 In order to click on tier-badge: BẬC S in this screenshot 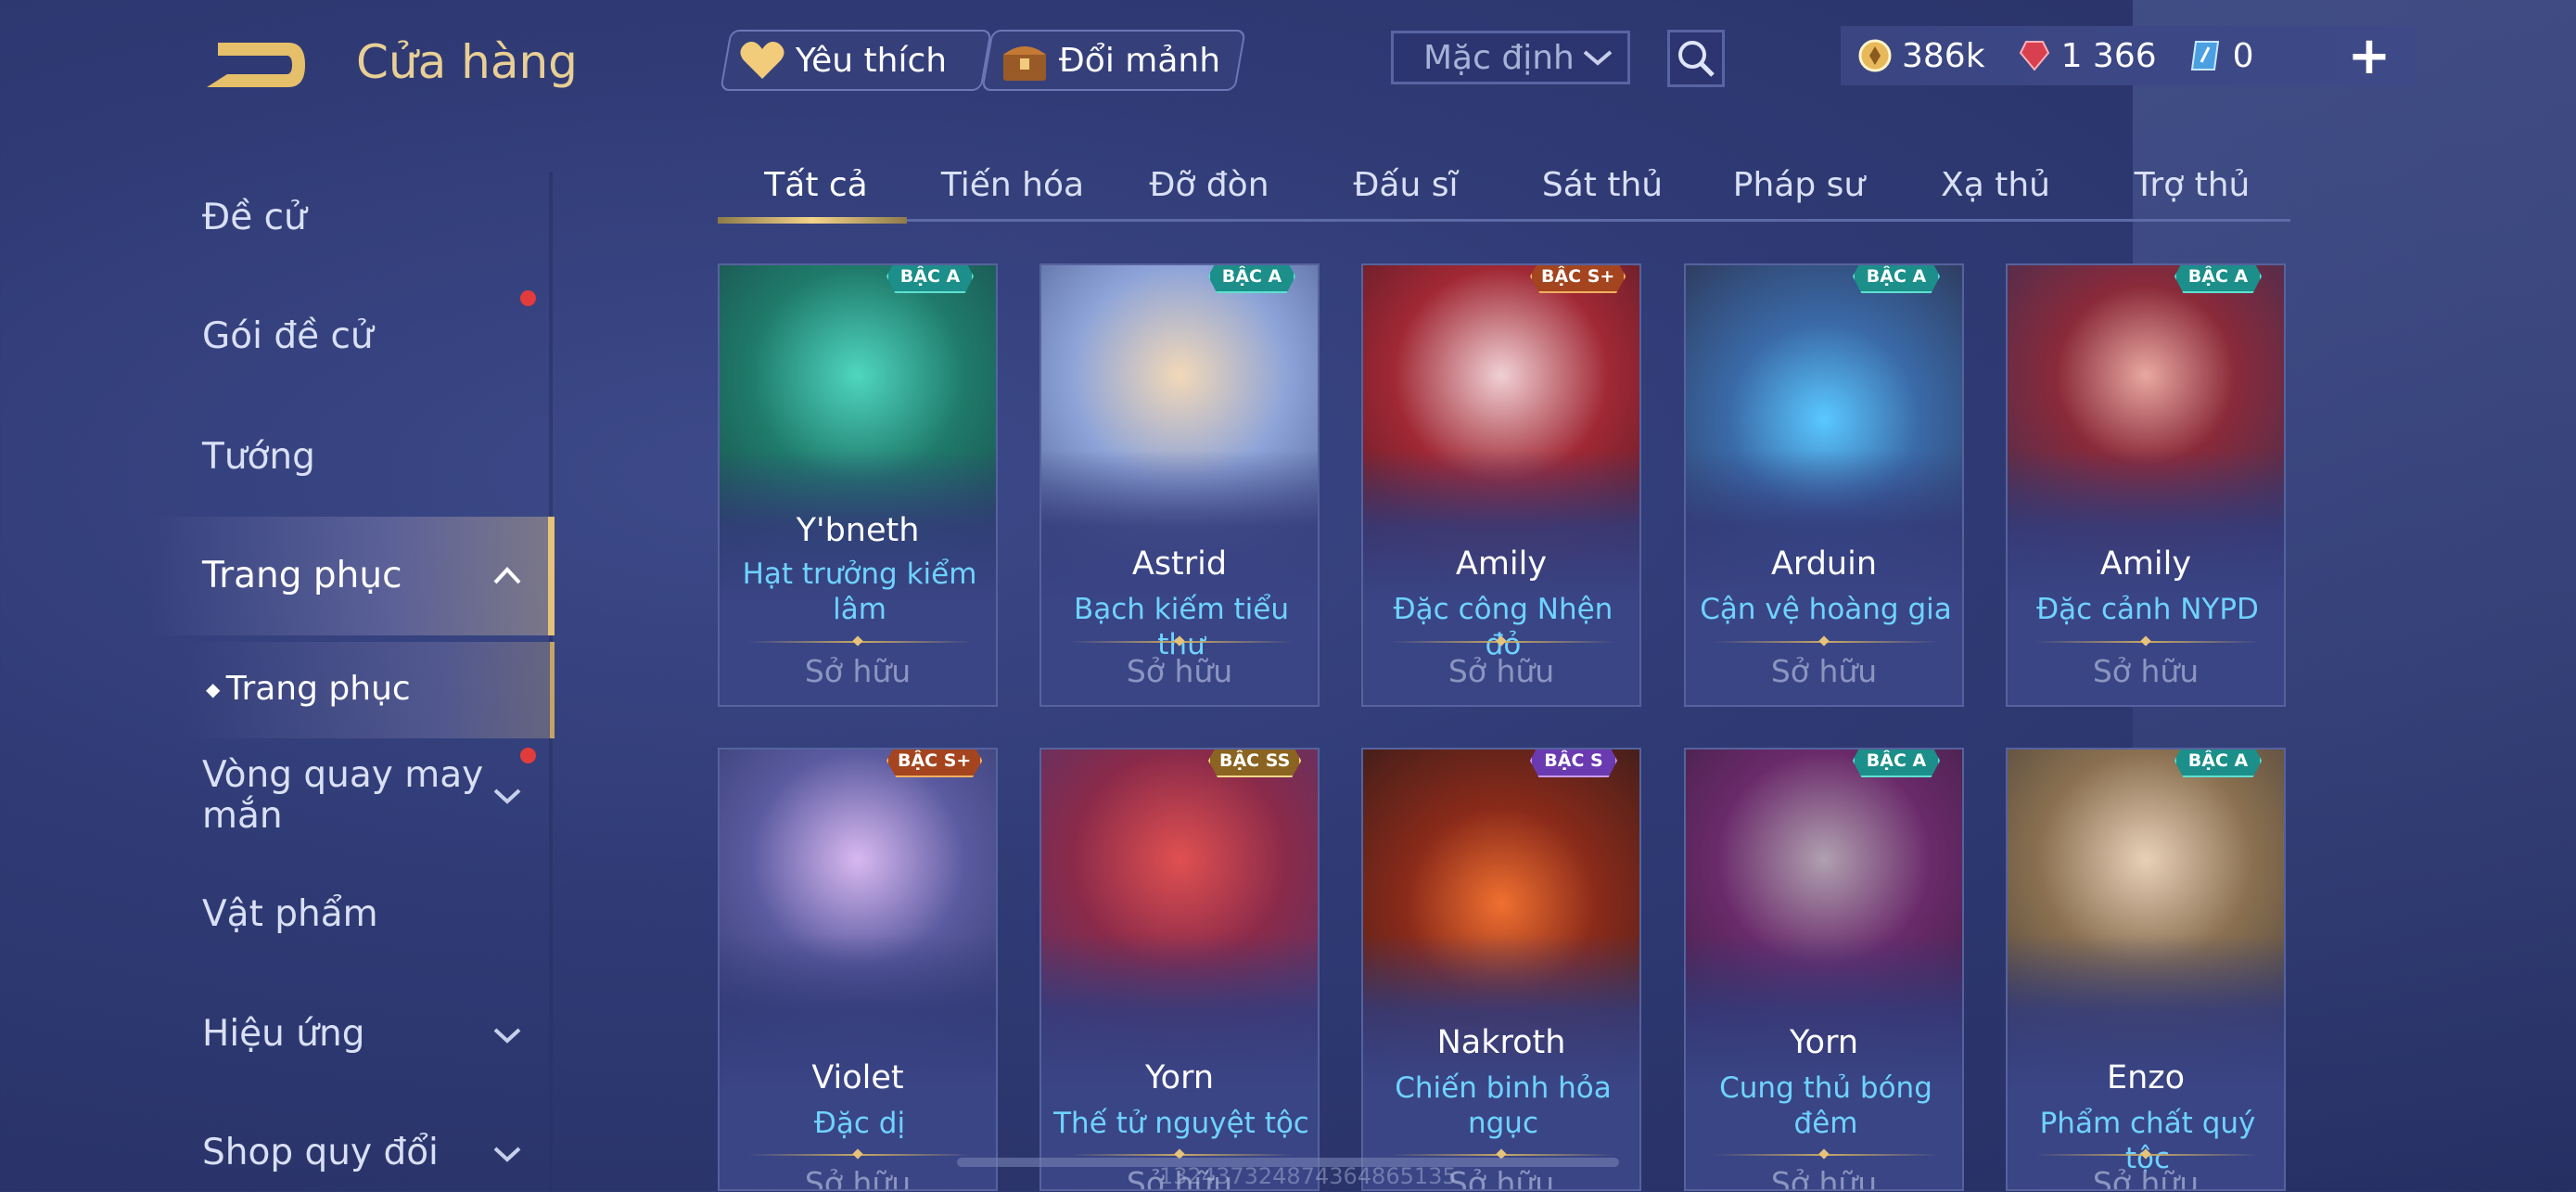, I will do `click(1573, 763)`.